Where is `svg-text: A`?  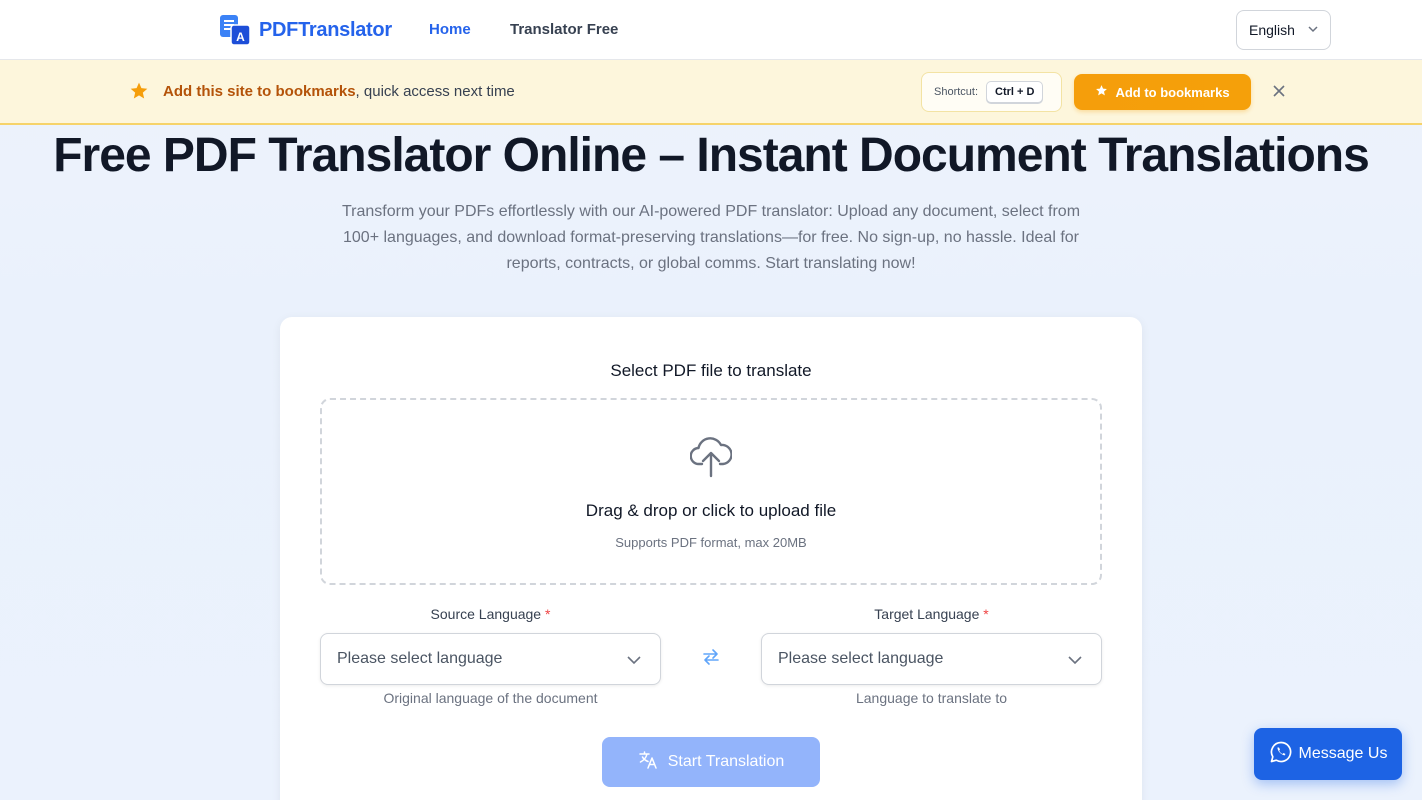 svg-text: A is located at coordinates (240, 37).